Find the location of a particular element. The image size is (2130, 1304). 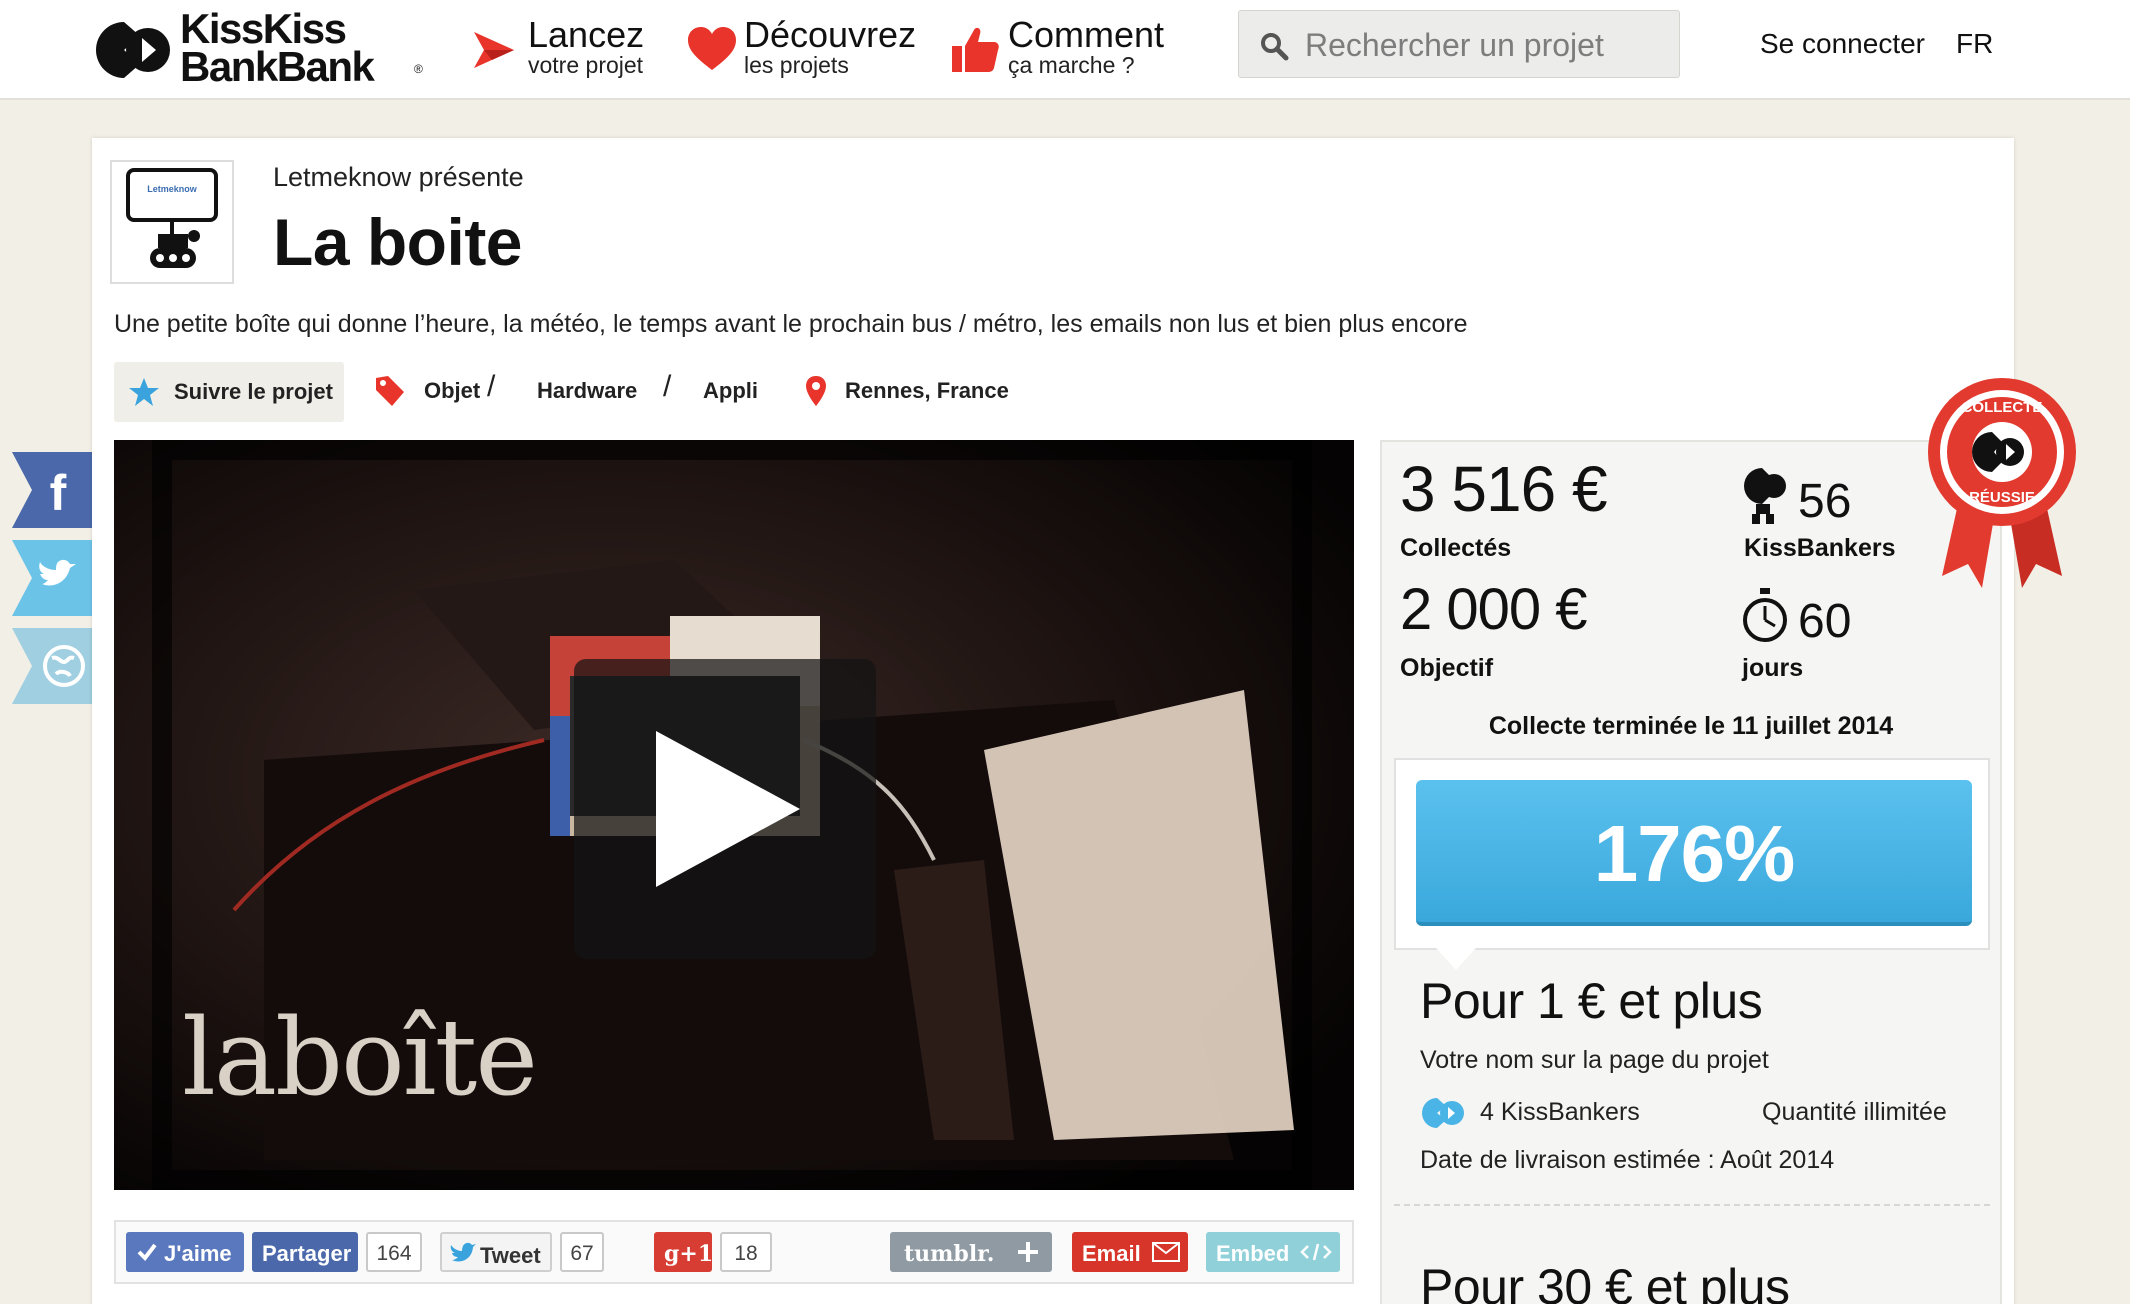

reward-1-delivery-date: Date de livraison estimée : Août 2014 is located at coordinates (1627, 1160).